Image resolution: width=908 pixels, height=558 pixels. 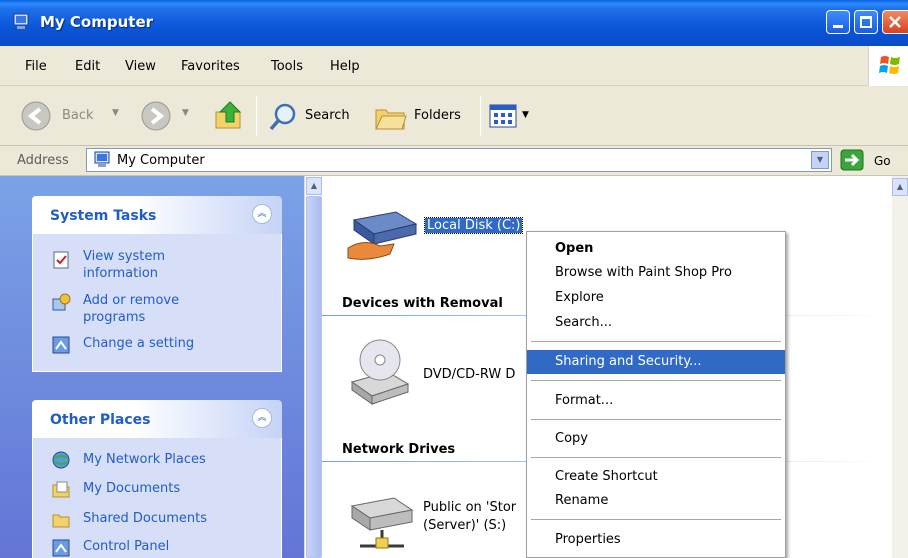 What do you see at coordinates (43, 160) in the screenshot?
I see `address-label: Address` at bounding box center [43, 160].